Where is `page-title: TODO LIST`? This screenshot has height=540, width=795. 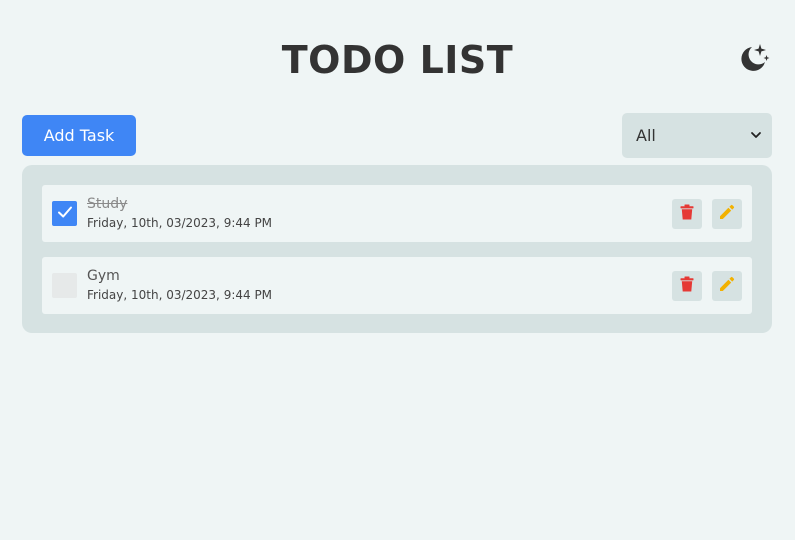
page-title: TODO LIST is located at coordinates (397, 60).